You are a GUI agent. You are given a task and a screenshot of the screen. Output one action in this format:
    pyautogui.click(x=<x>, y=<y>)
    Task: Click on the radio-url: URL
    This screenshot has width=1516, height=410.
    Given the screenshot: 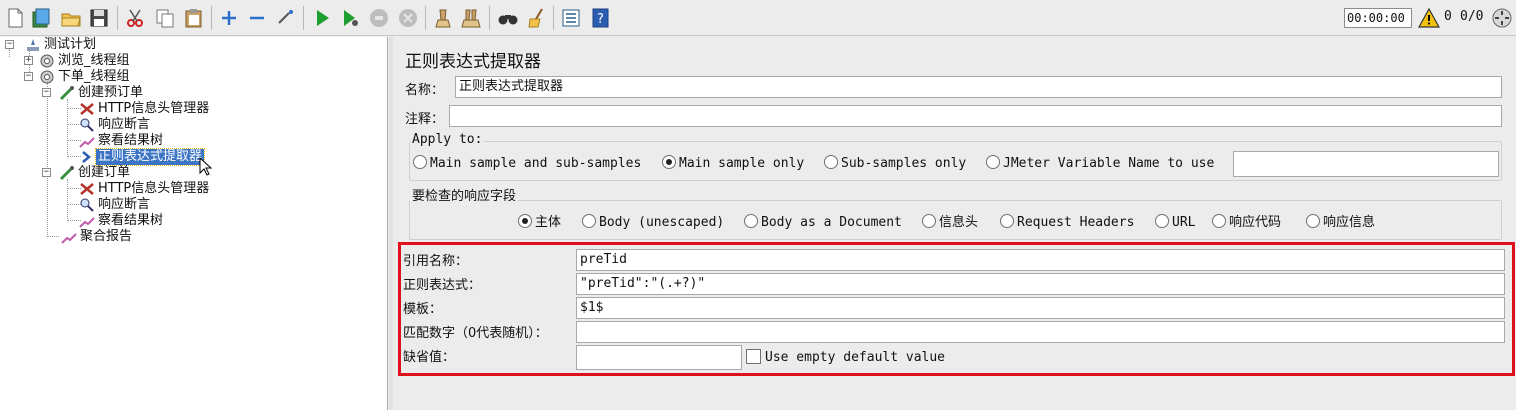 What is the action you would take?
    pyautogui.click(x=1175, y=223)
    